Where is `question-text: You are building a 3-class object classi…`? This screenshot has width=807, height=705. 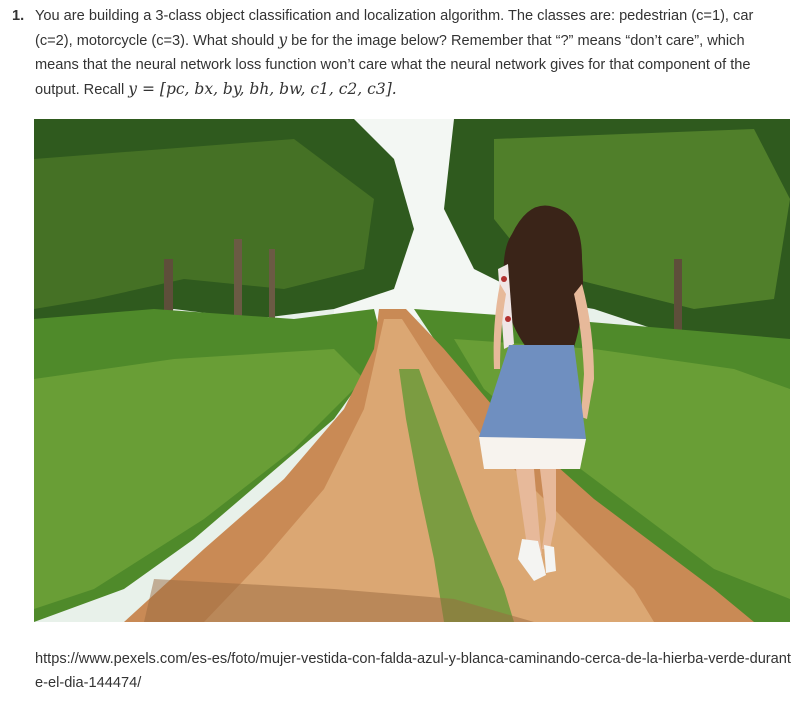 question-text: You are building a 3-class object classi… is located at coordinates (413, 53).